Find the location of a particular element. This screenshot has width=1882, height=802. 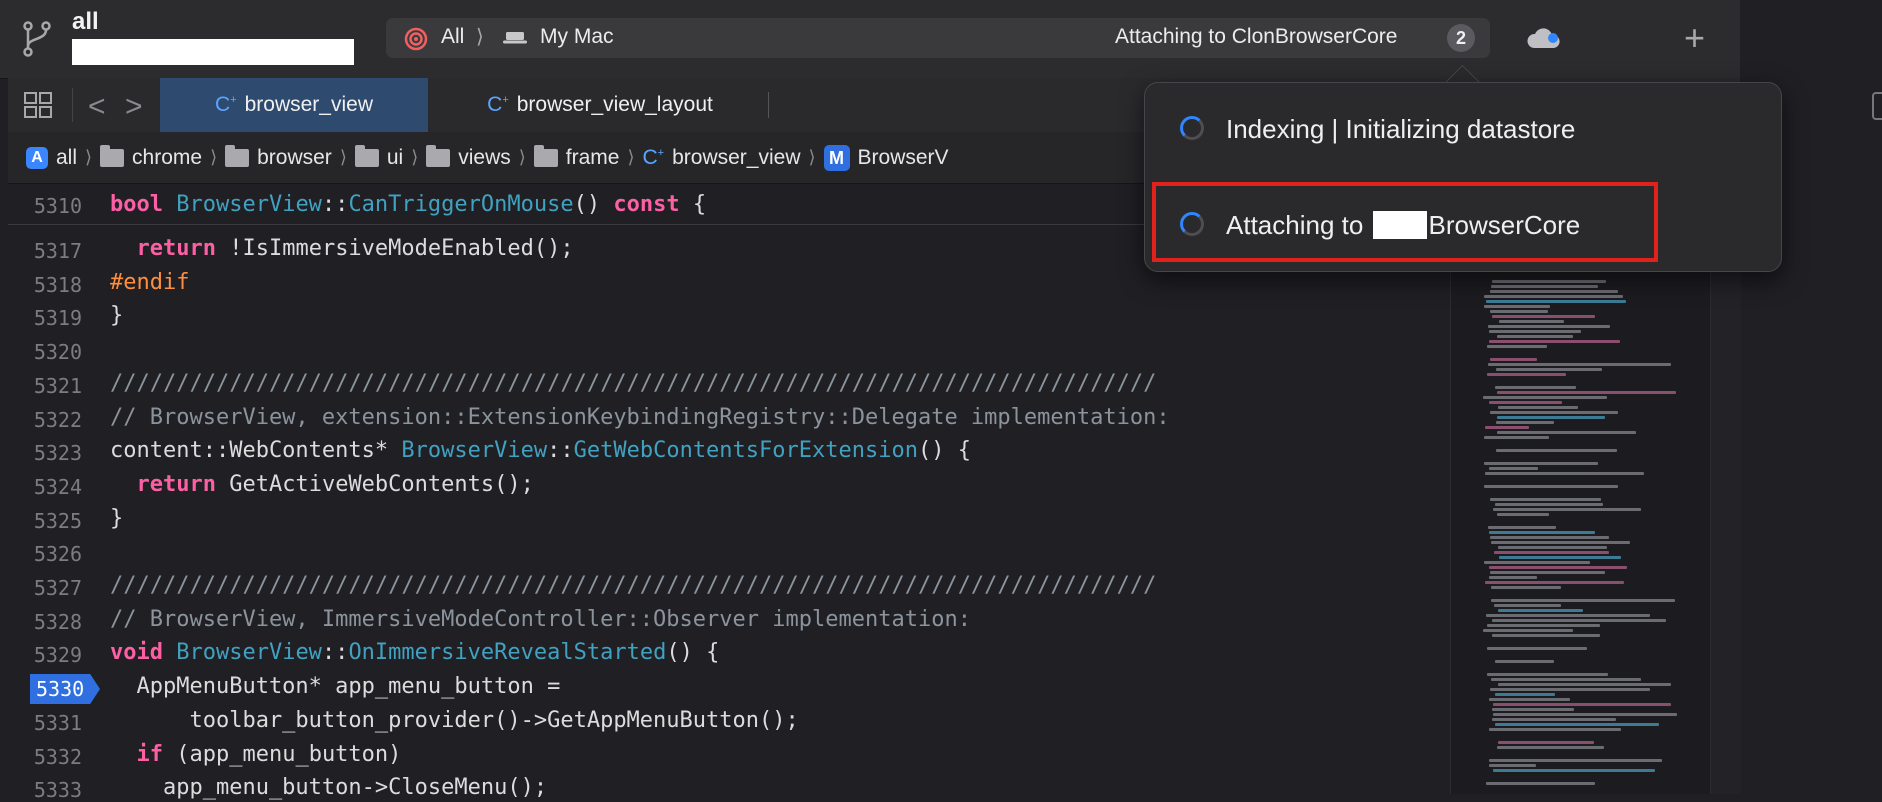

progress-spinner-icon is located at coordinates (1192, 128).